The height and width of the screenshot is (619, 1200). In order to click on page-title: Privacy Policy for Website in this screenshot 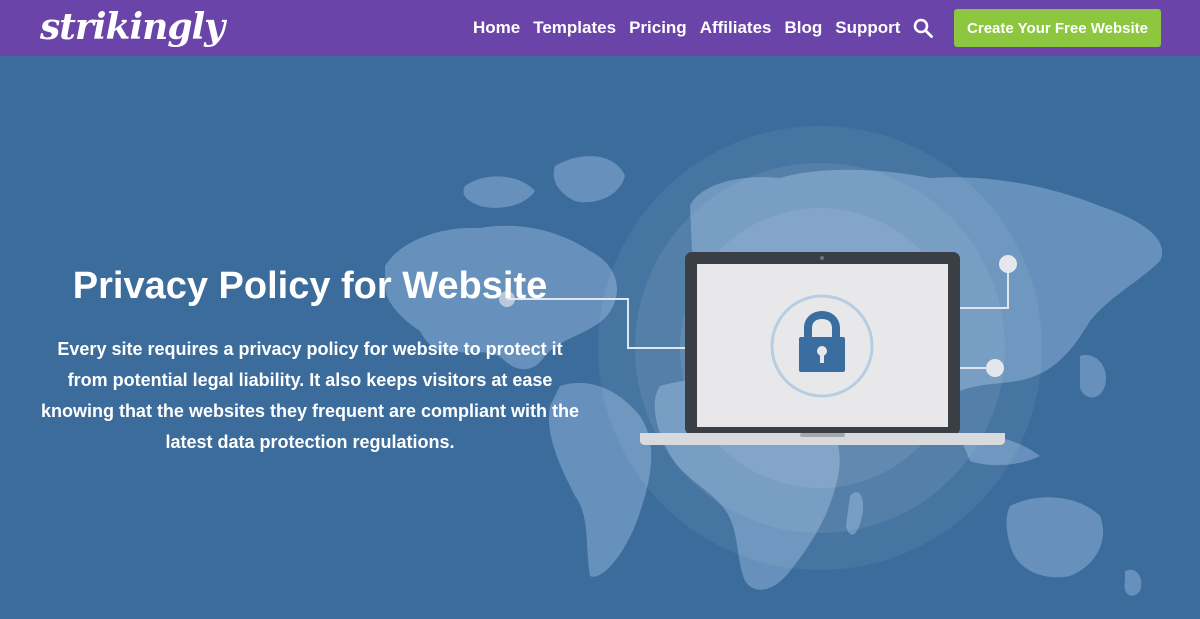, I will do `click(310, 286)`.